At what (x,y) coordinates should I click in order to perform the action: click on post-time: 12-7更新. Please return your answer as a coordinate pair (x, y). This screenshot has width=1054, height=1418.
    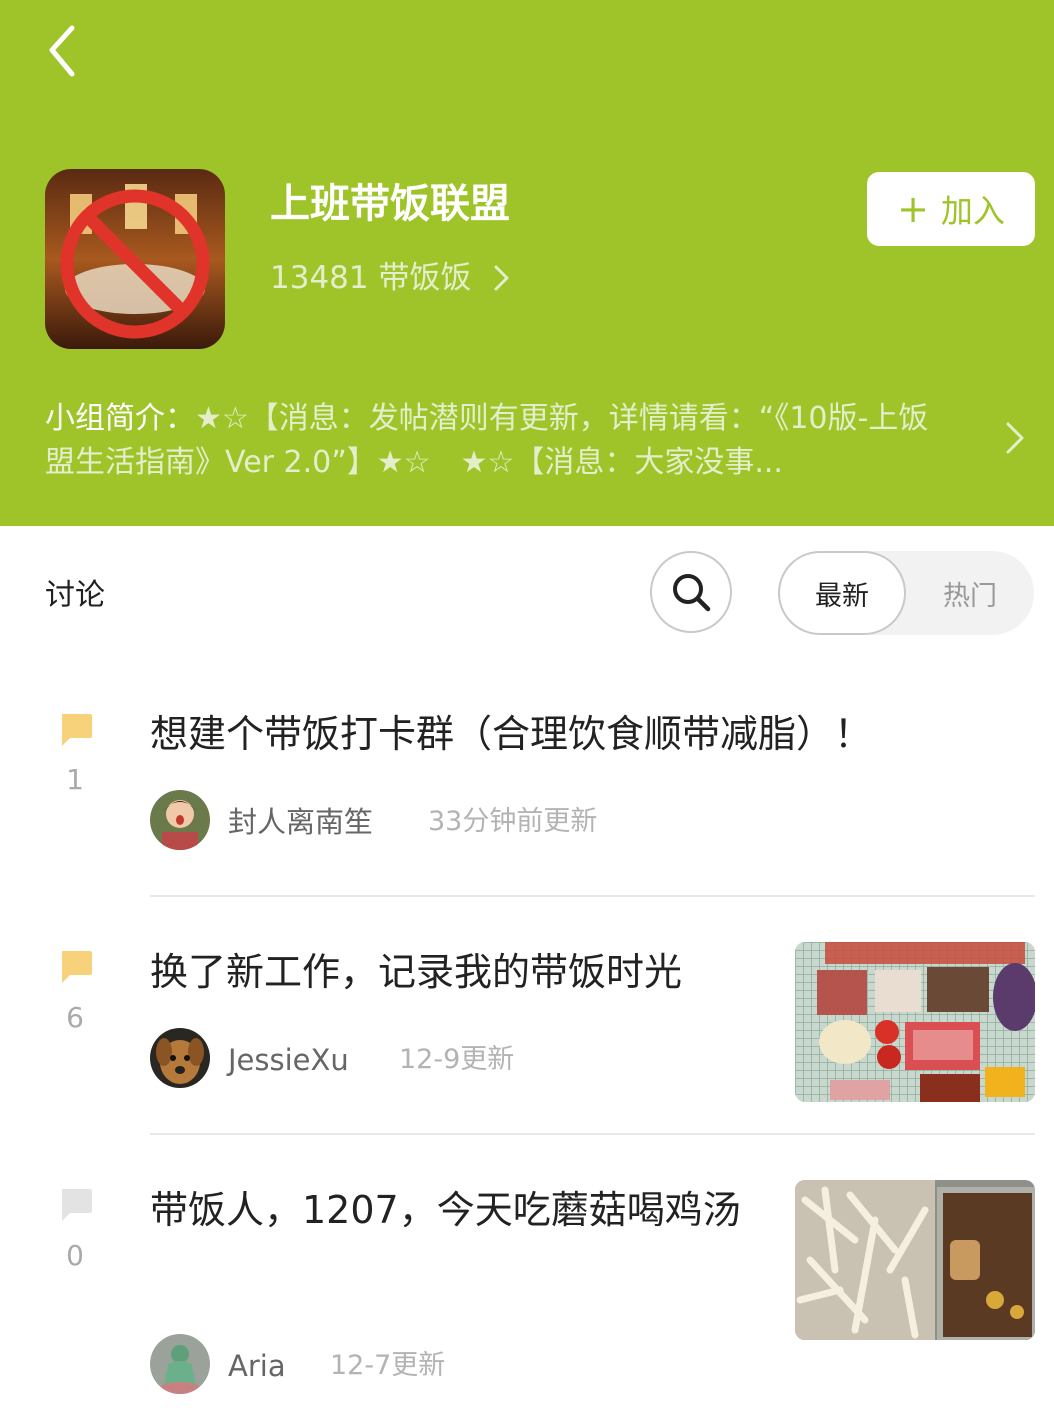
    Looking at the image, I should click on (388, 1365).